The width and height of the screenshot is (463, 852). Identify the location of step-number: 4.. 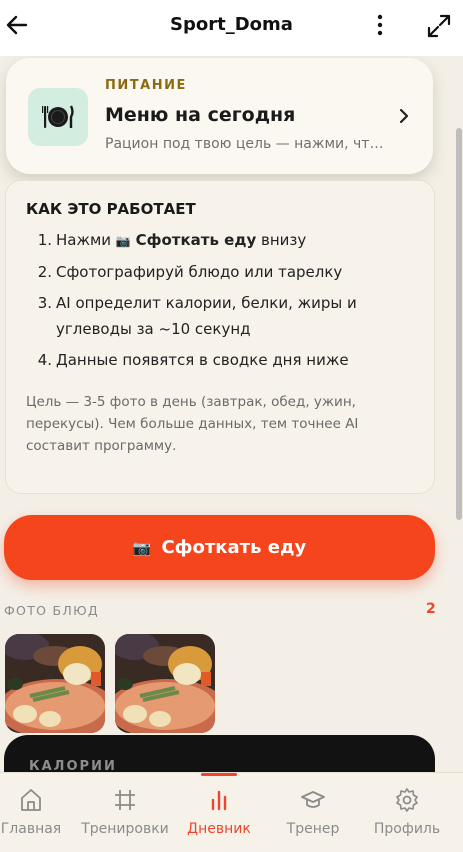
(44, 360).